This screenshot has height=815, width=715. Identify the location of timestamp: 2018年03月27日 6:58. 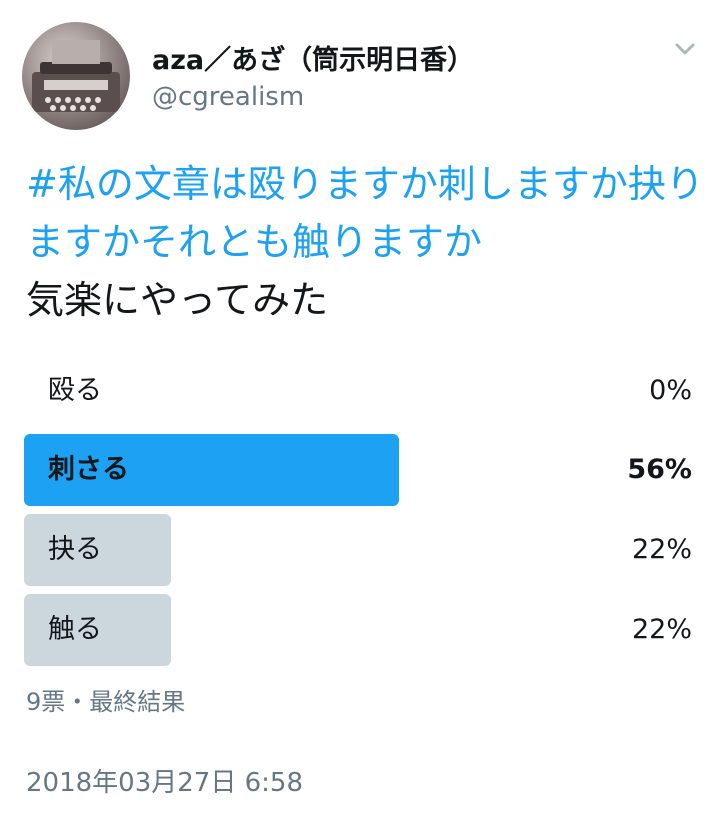
(164, 780).